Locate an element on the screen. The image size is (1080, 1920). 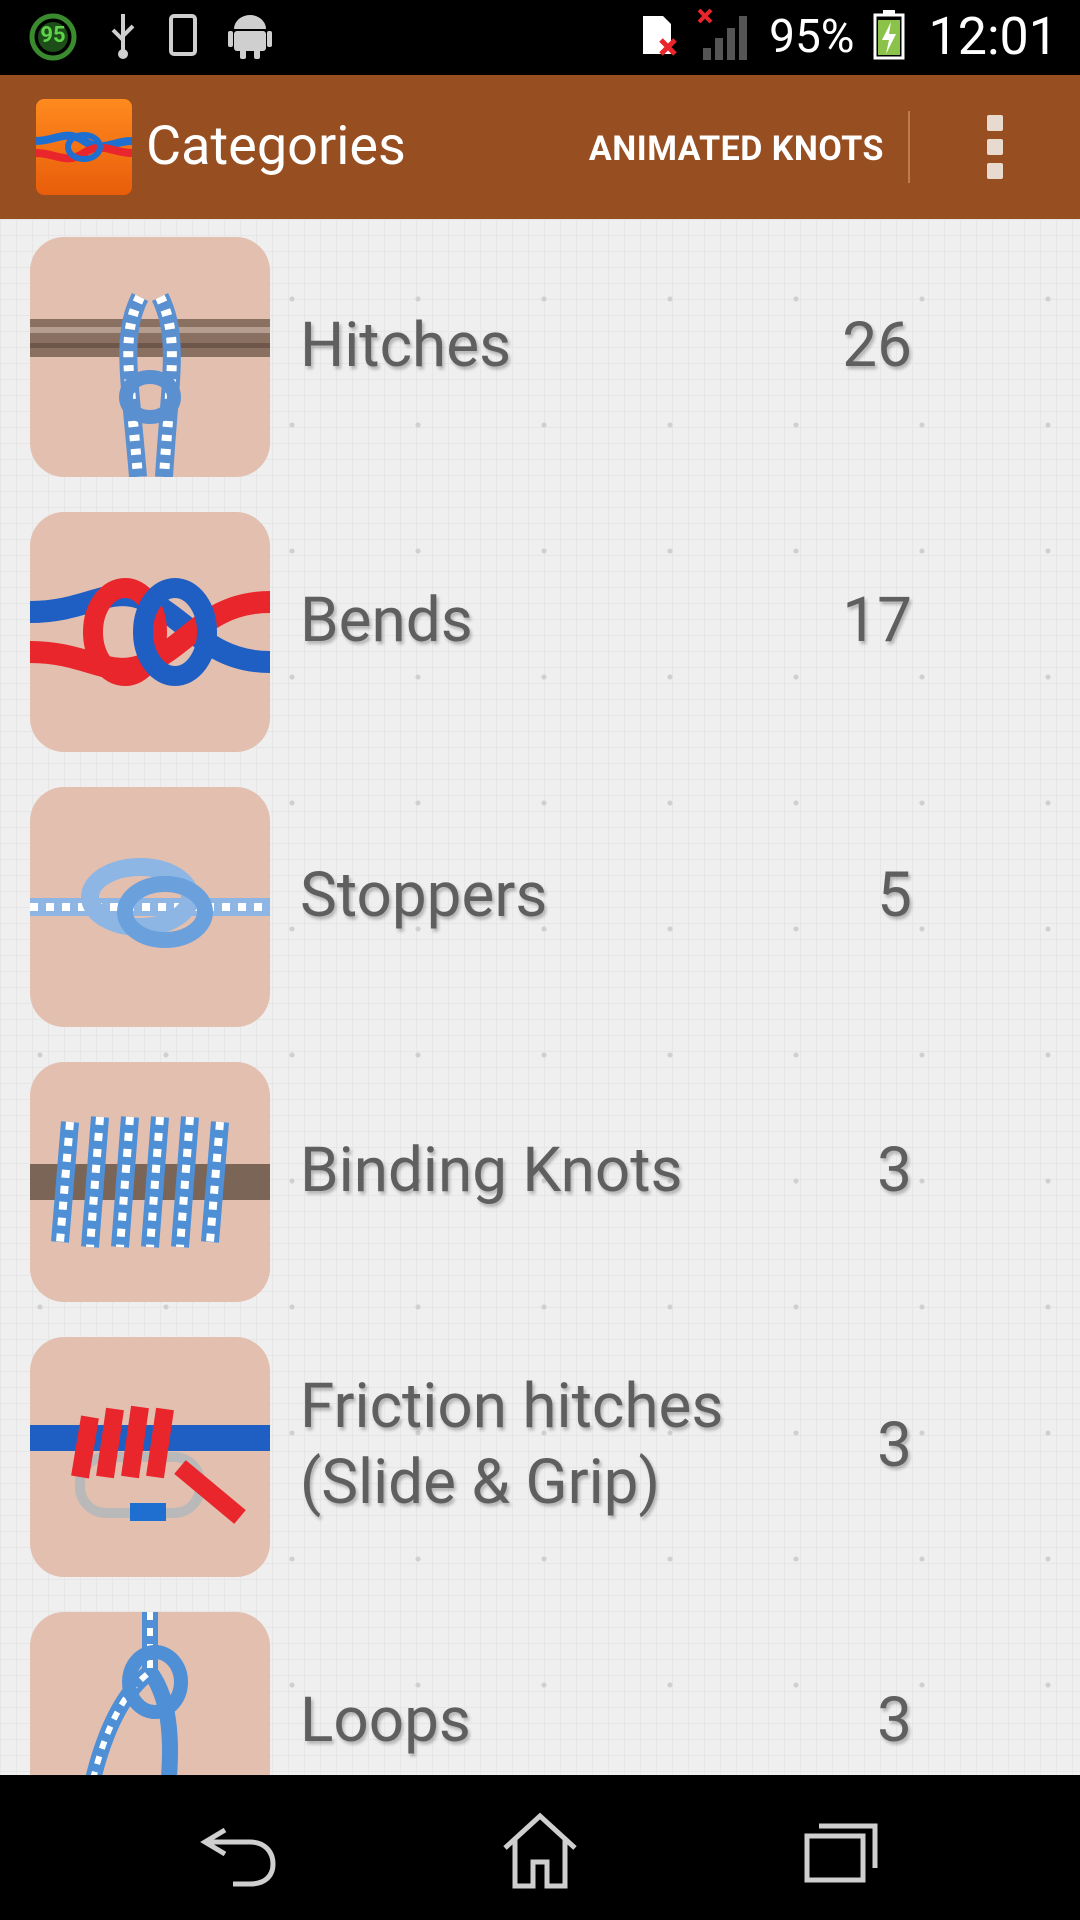
recent-apps-icon is located at coordinates (840, 1850).